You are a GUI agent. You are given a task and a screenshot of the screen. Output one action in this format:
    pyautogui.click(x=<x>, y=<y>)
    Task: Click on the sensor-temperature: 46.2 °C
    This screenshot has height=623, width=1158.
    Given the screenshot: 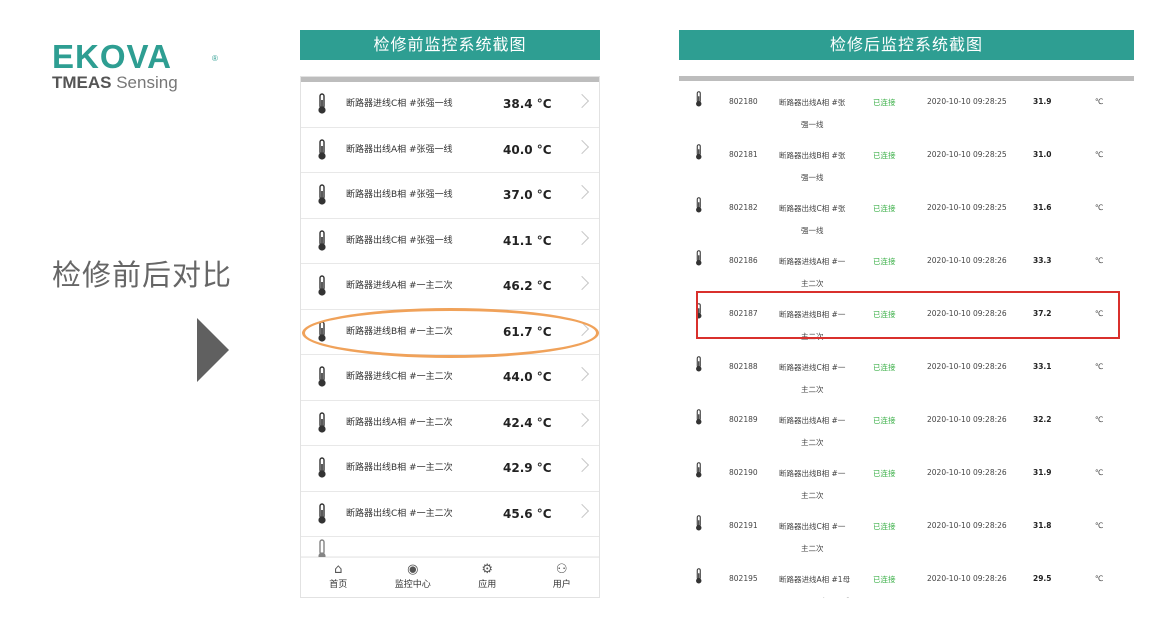 What is the action you would take?
    pyautogui.click(x=527, y=286)
    